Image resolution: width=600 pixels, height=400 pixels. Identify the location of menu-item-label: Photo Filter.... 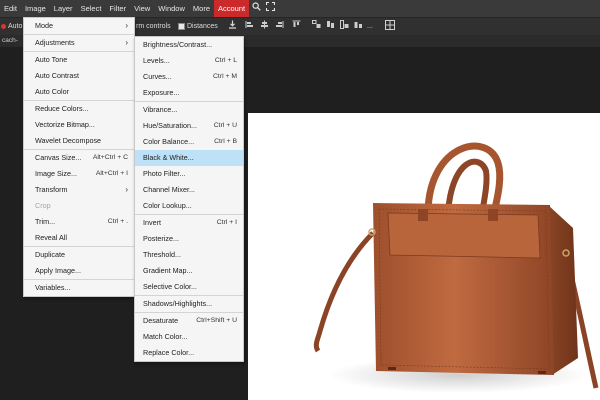
(164, 173).